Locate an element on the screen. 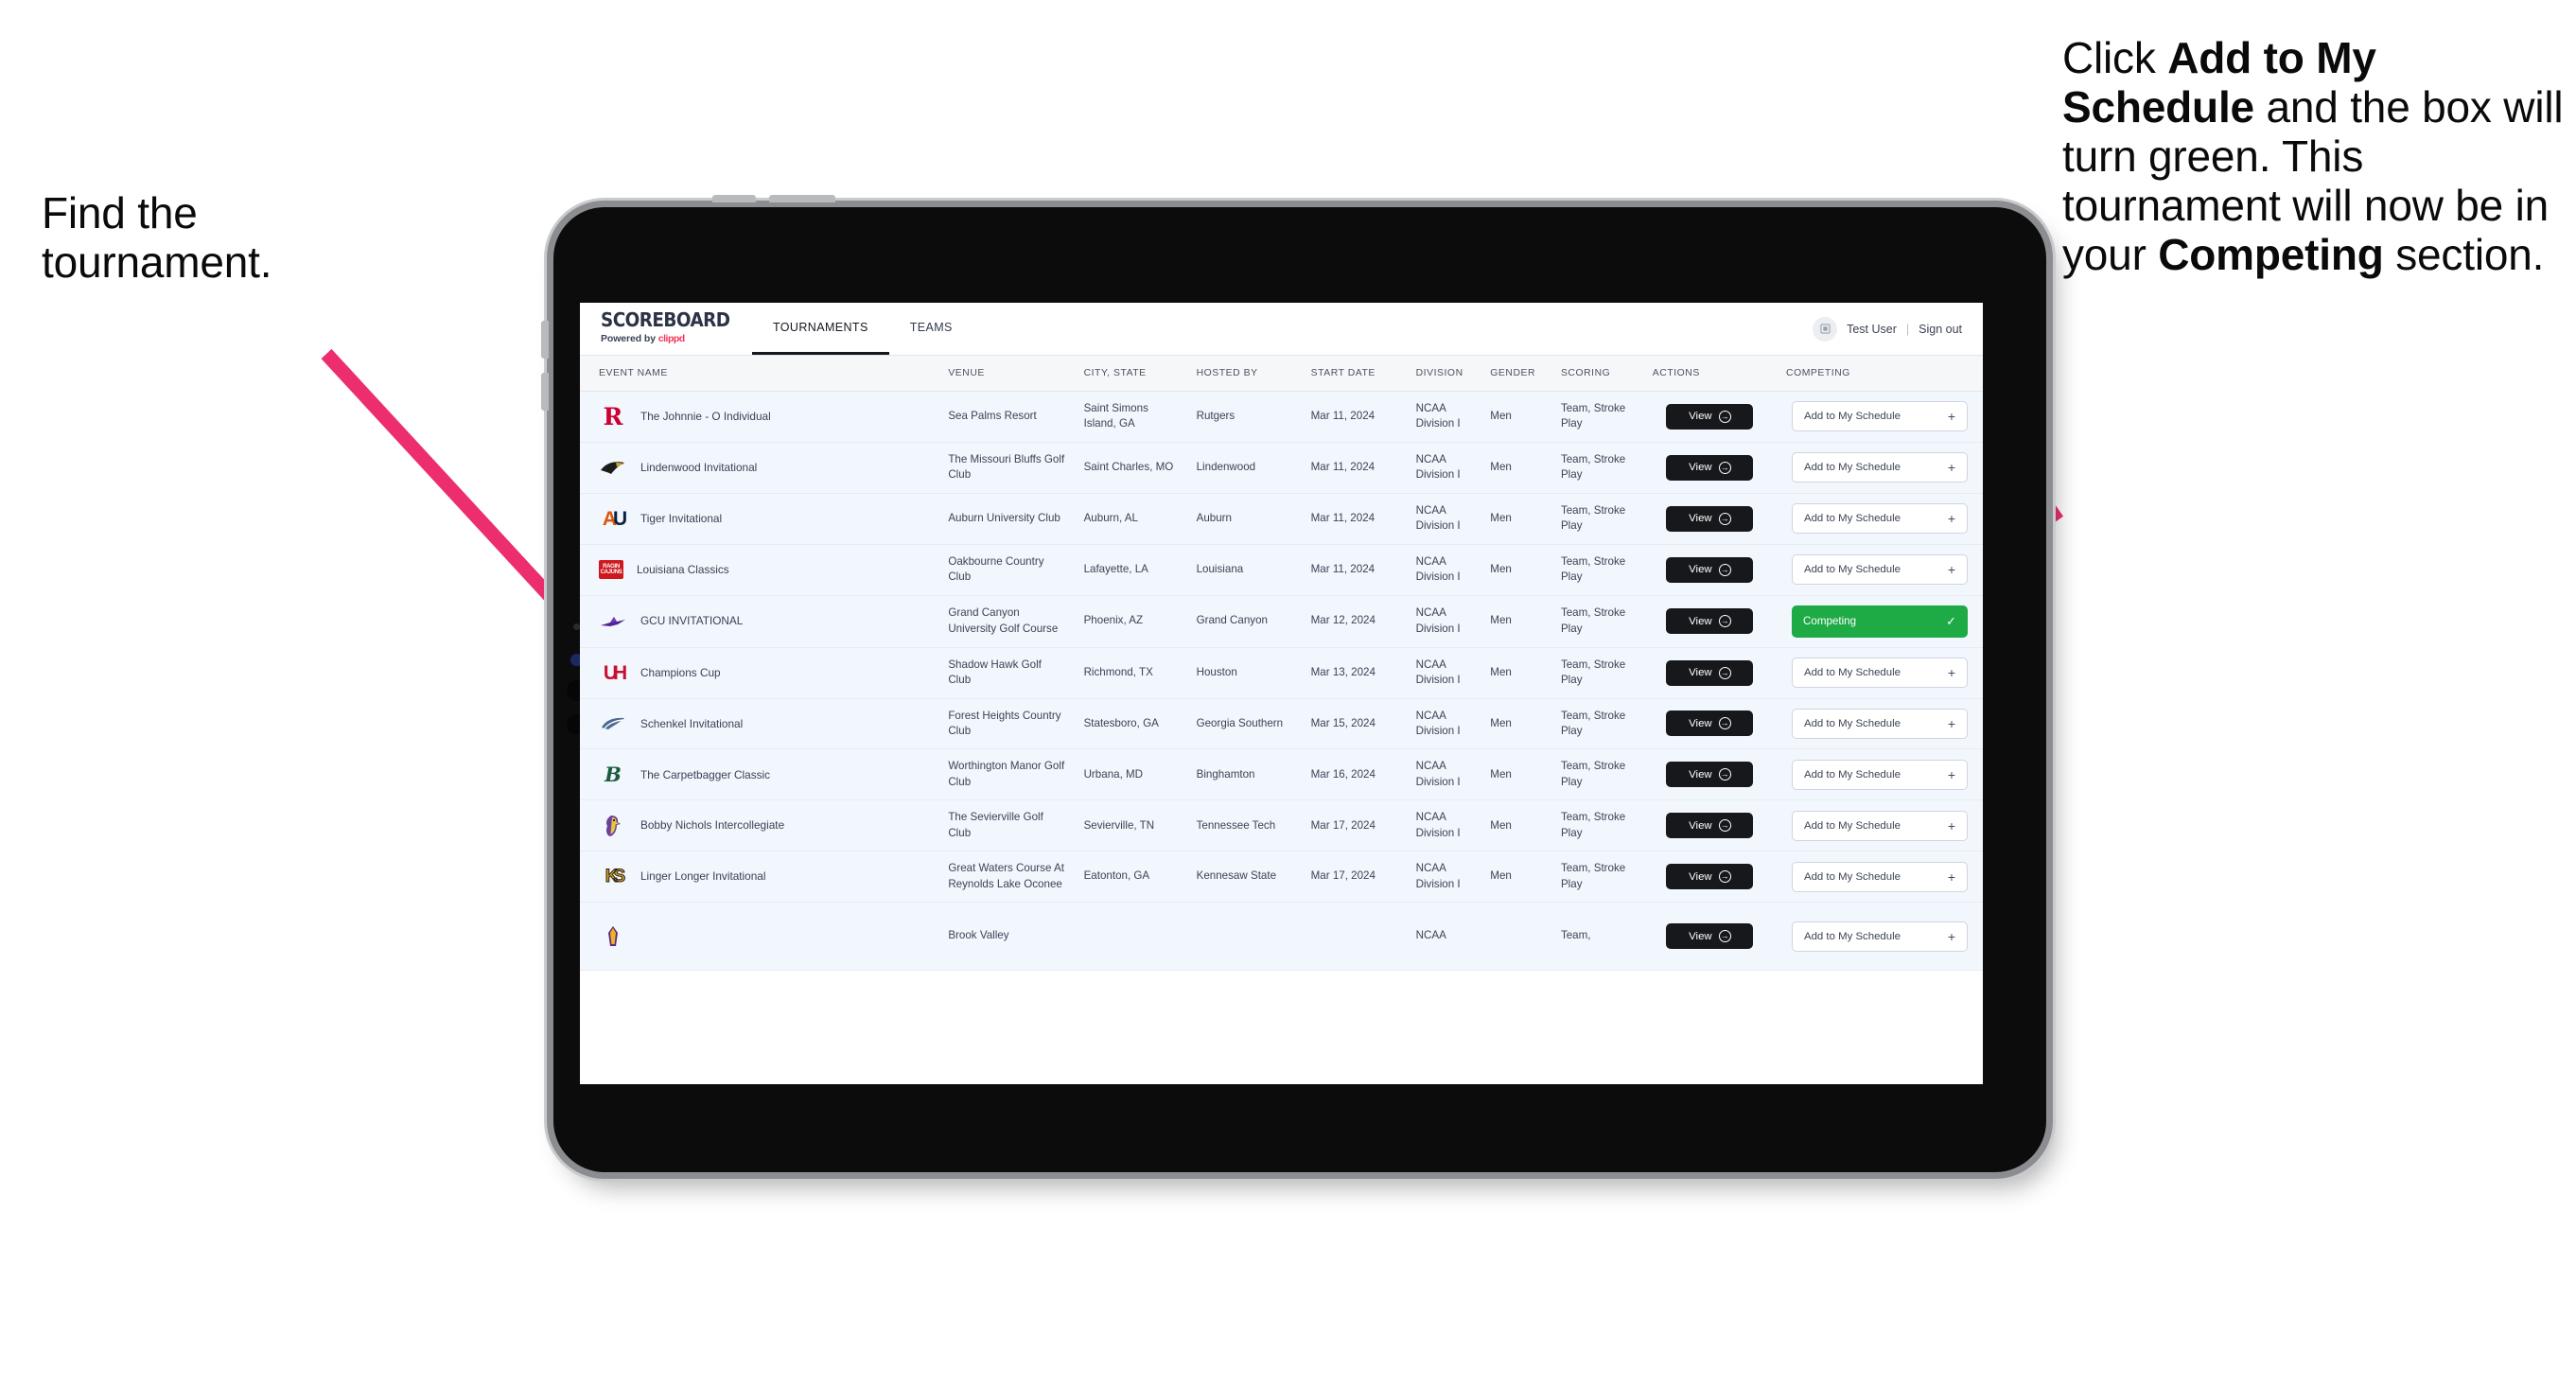 The width and height of the screenshot is (2576, 1386). cell-host: Kennesaw State is located at coordinates (1244, 877).